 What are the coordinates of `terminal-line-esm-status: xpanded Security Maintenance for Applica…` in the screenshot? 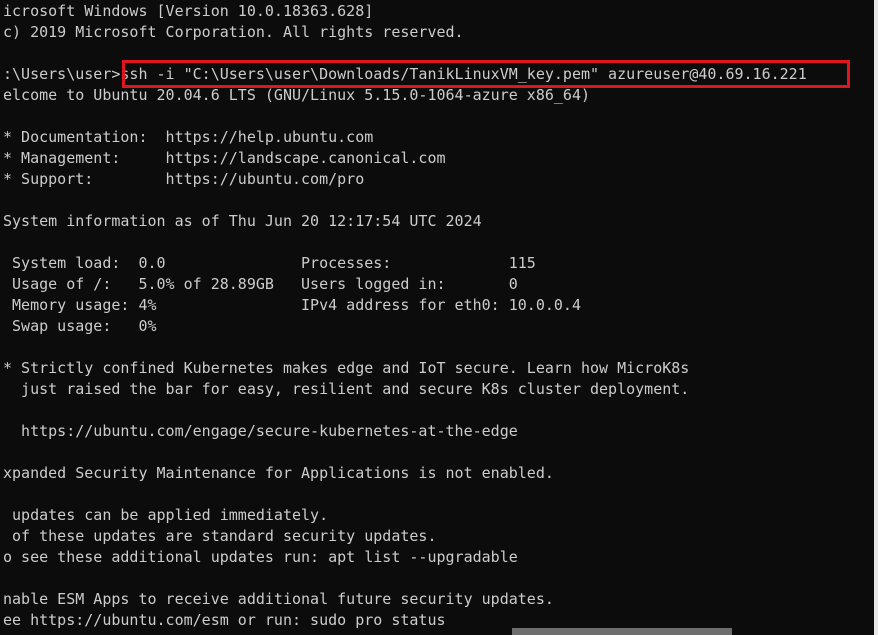 It's located at (278, 473).